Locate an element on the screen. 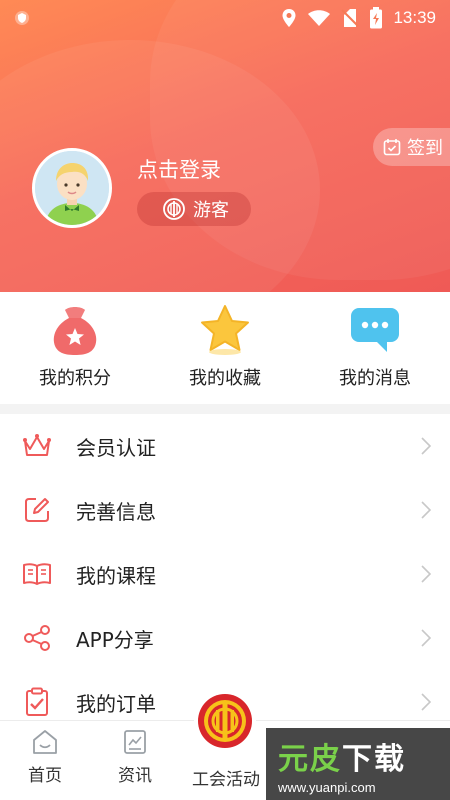  avatar is located at coordinates (72, 188).